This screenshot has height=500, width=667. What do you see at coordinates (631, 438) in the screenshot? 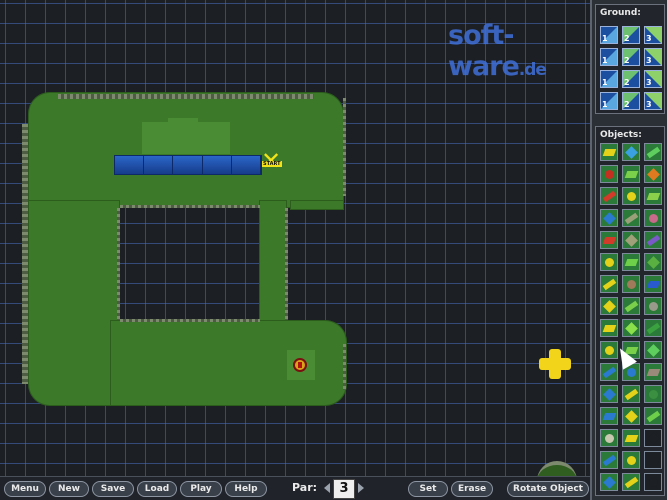
I see `wedge-yellow-icon` at bounding box center [631, 438].